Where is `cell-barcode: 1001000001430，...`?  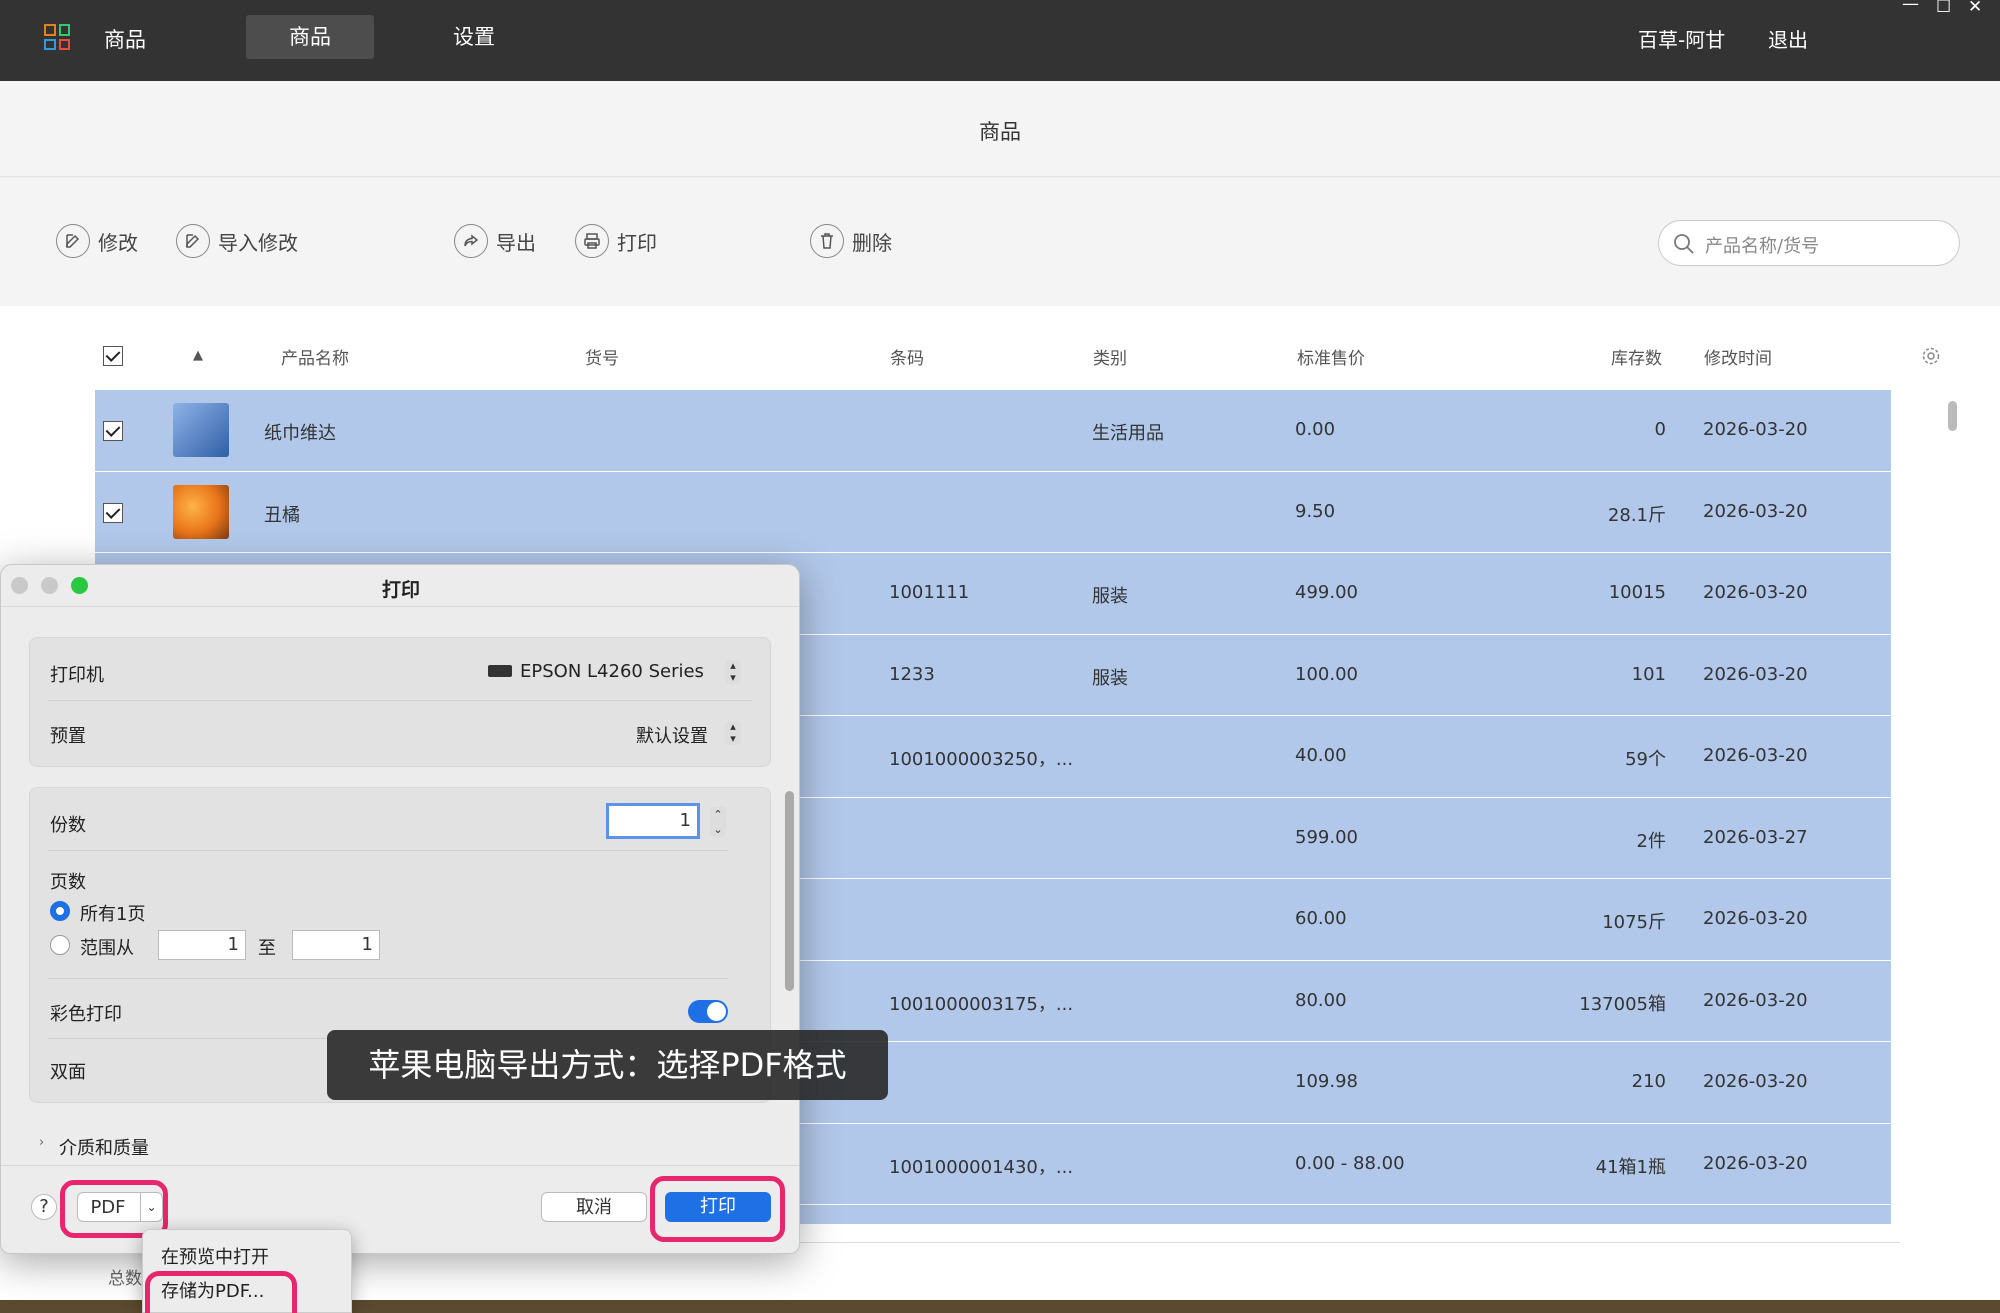
cell-barcode: 1001000001430，... is located at coordinates (981, 1167).